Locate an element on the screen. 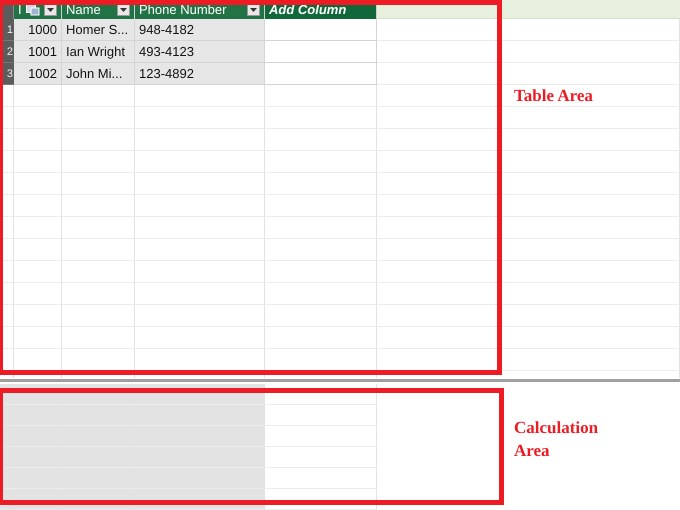 The image size is (680, 510). table-cell: 123-4892 is located at coordinates (200, 74).